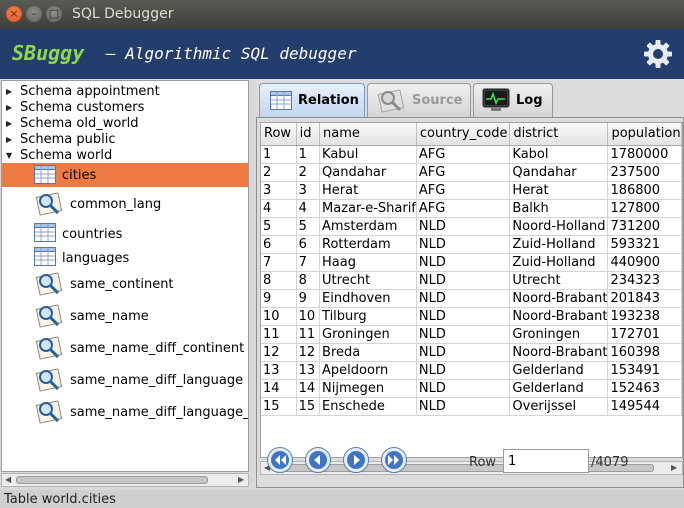 This screenshot has height=508, width=684. I want to click on tree-schema-old-world: Schema old_world, so click(79, 123).